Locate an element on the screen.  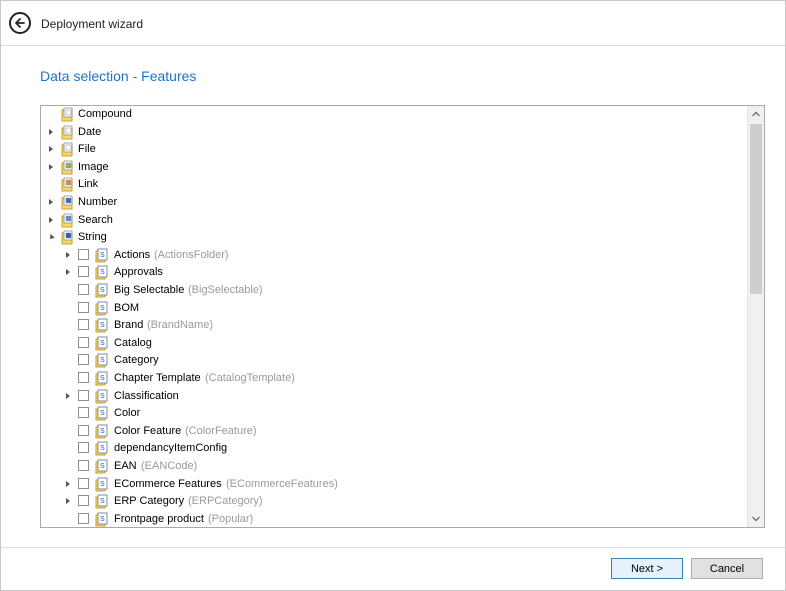
scroll-down-button is located at coordinates (756, 518).